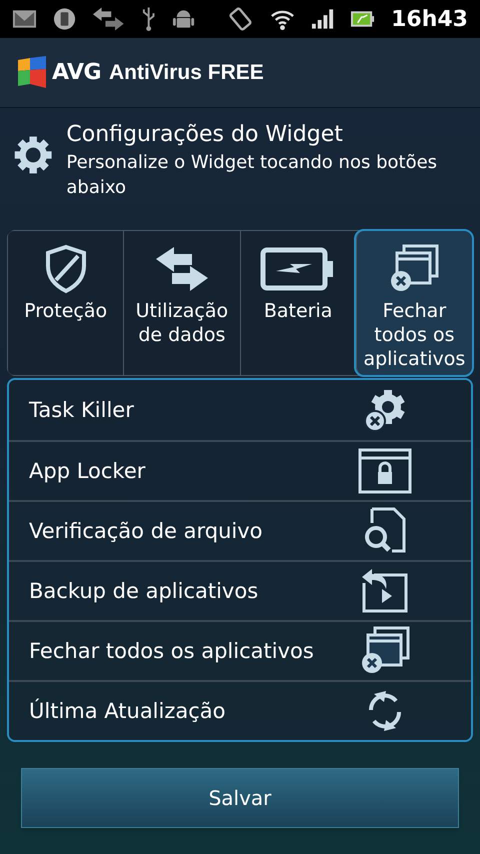 The image size is (480, 854). Describe the element at coordinates (108, 19) in the screenshot. I see `transfer-arrows-icon` at that location.